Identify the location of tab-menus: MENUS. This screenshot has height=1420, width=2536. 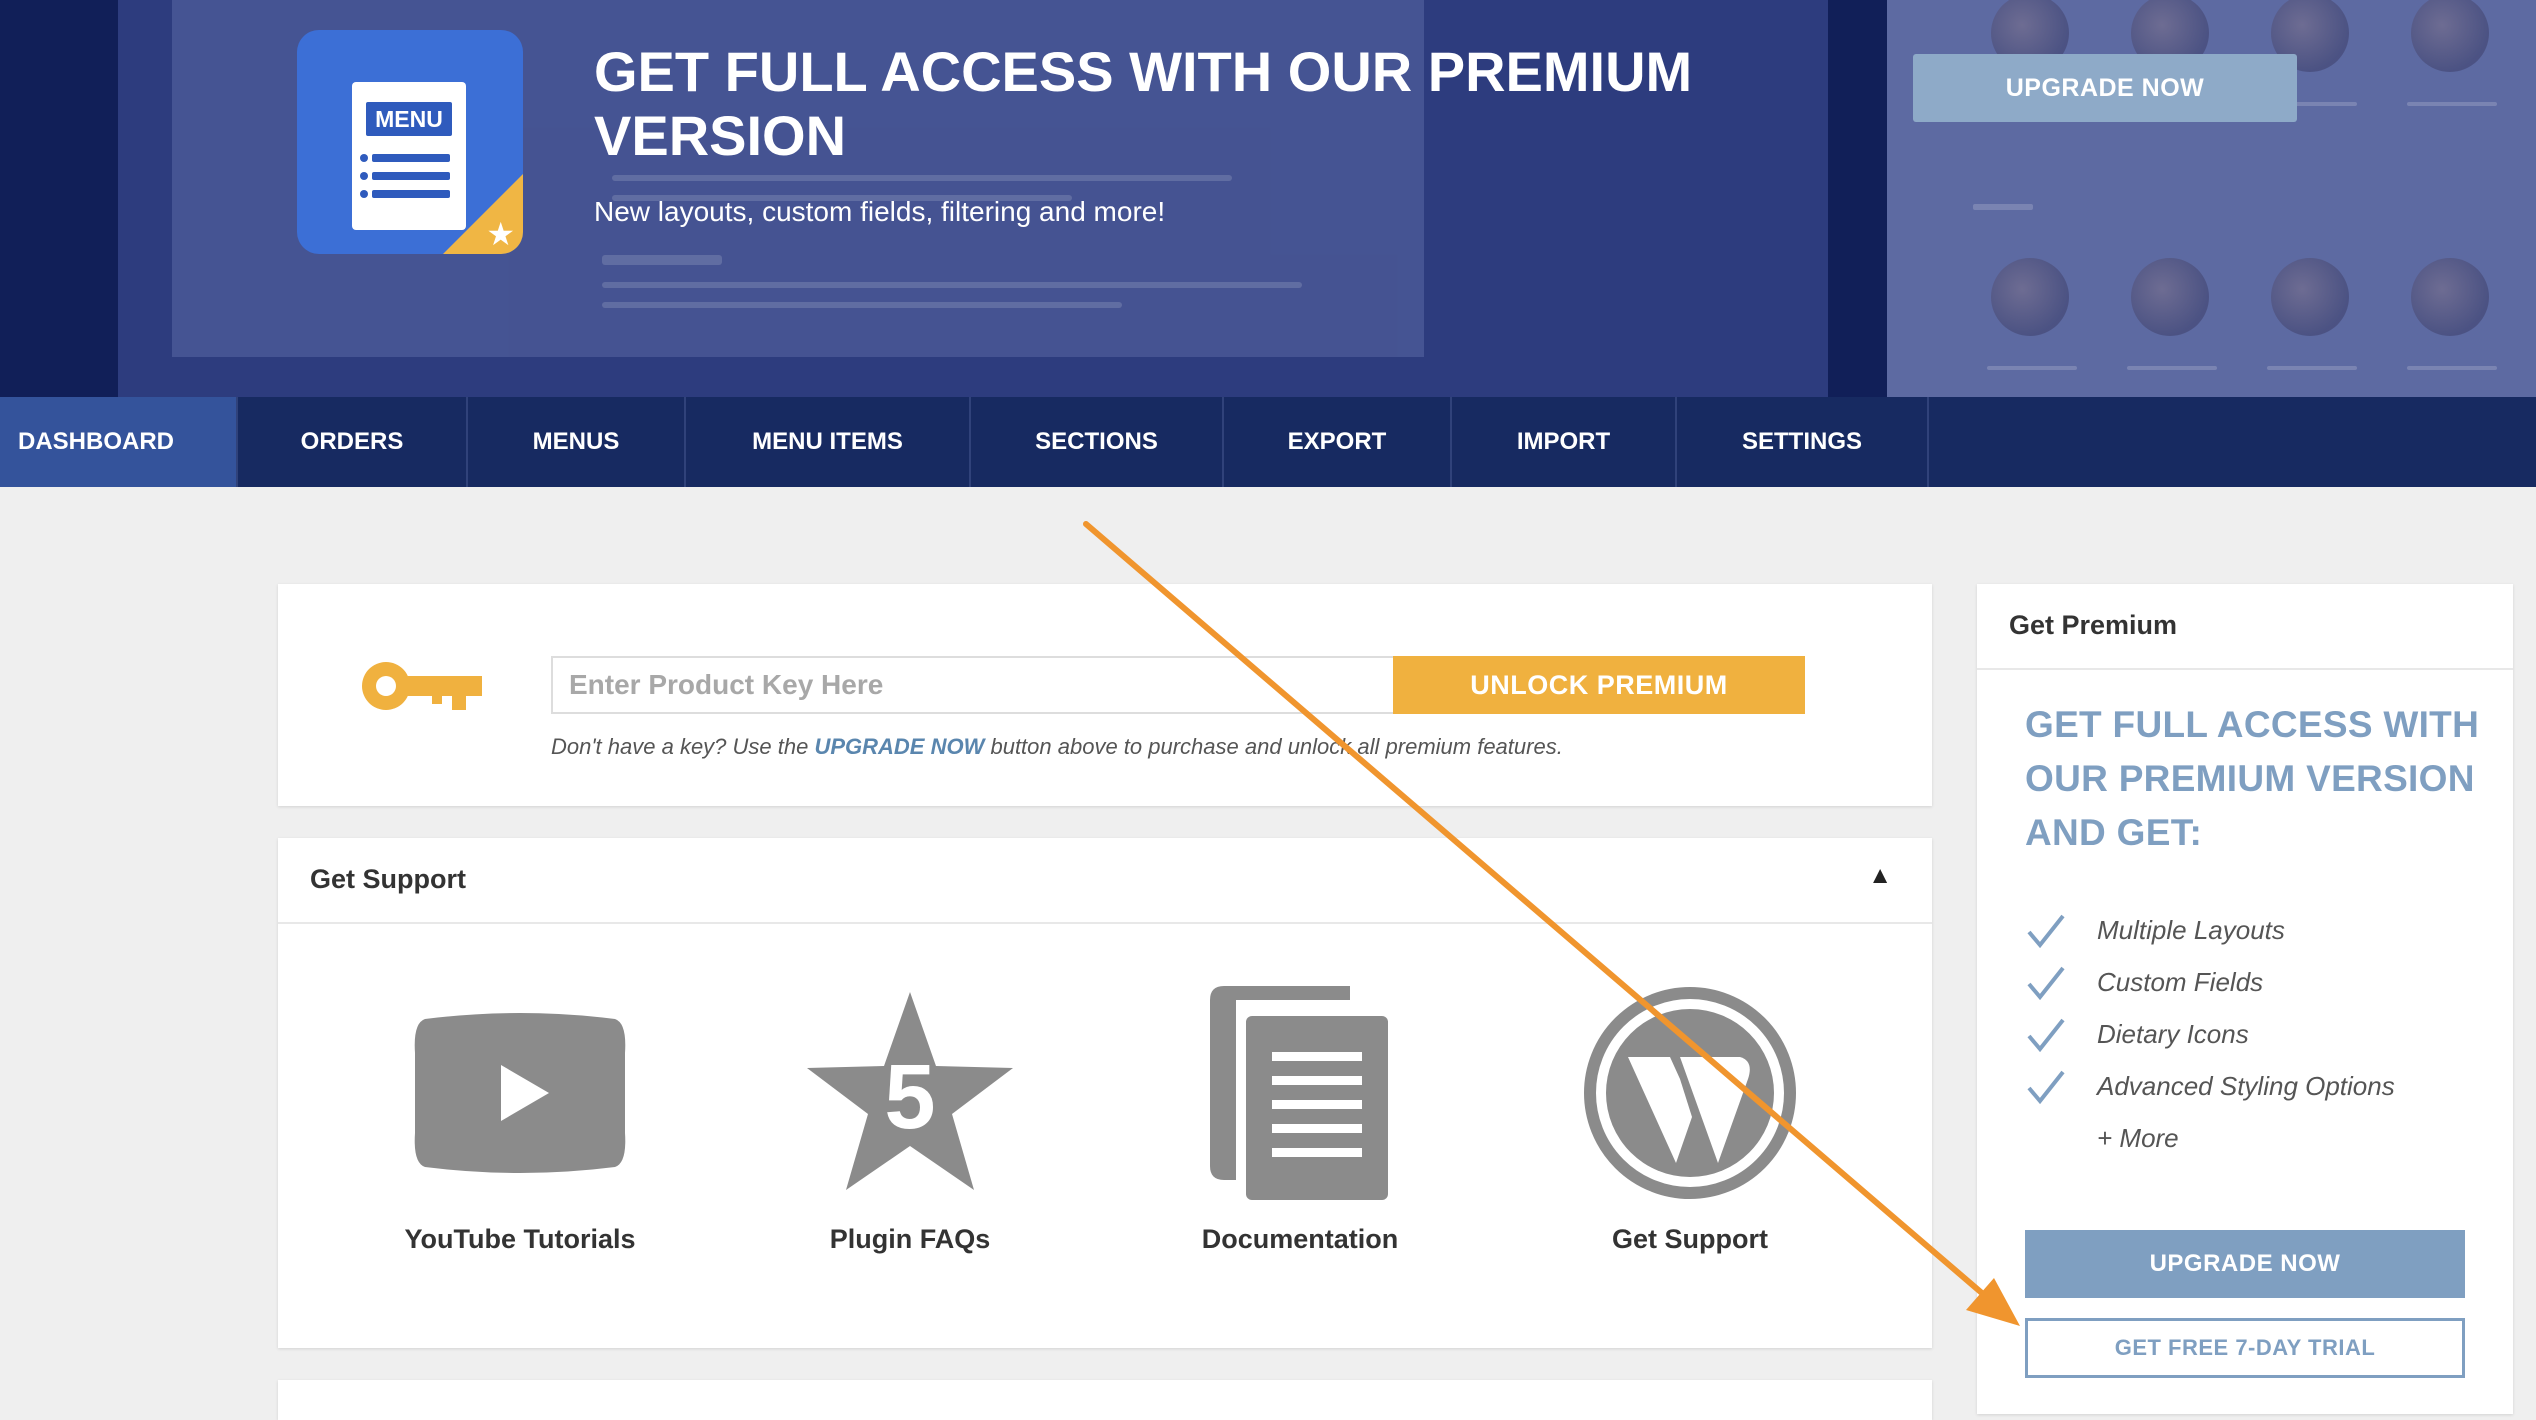
(577, 442).